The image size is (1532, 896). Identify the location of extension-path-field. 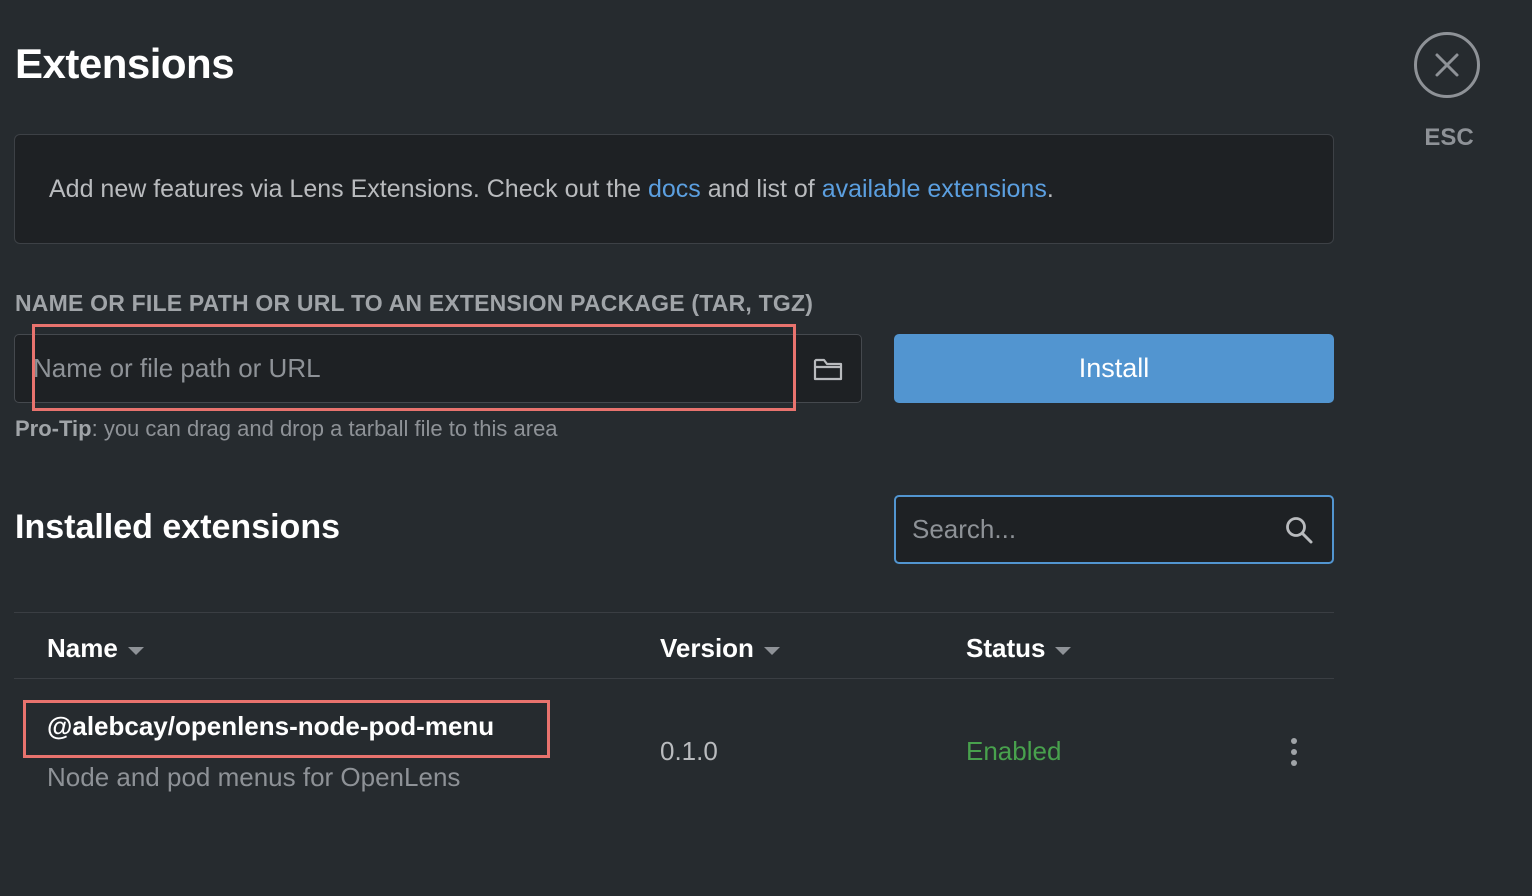
(438, 368).